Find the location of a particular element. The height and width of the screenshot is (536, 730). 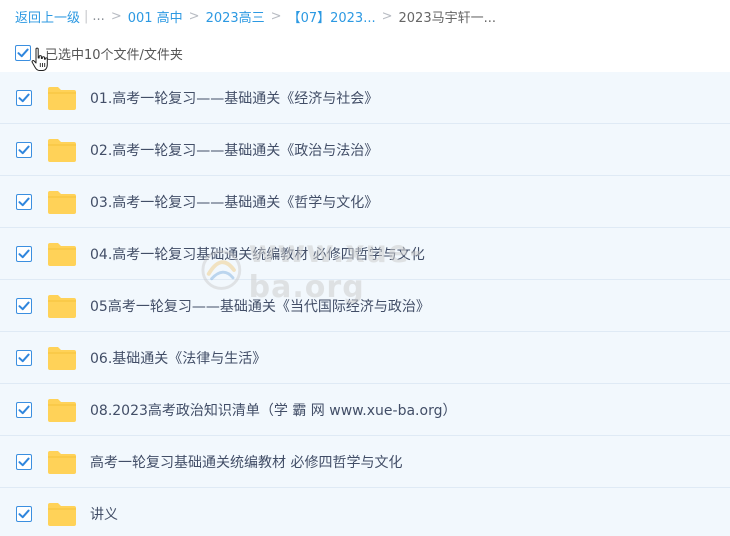

file-name: 05高考一轮复习——基础通关《当代国际经济与政治》 is located at coordinates (260, 306).